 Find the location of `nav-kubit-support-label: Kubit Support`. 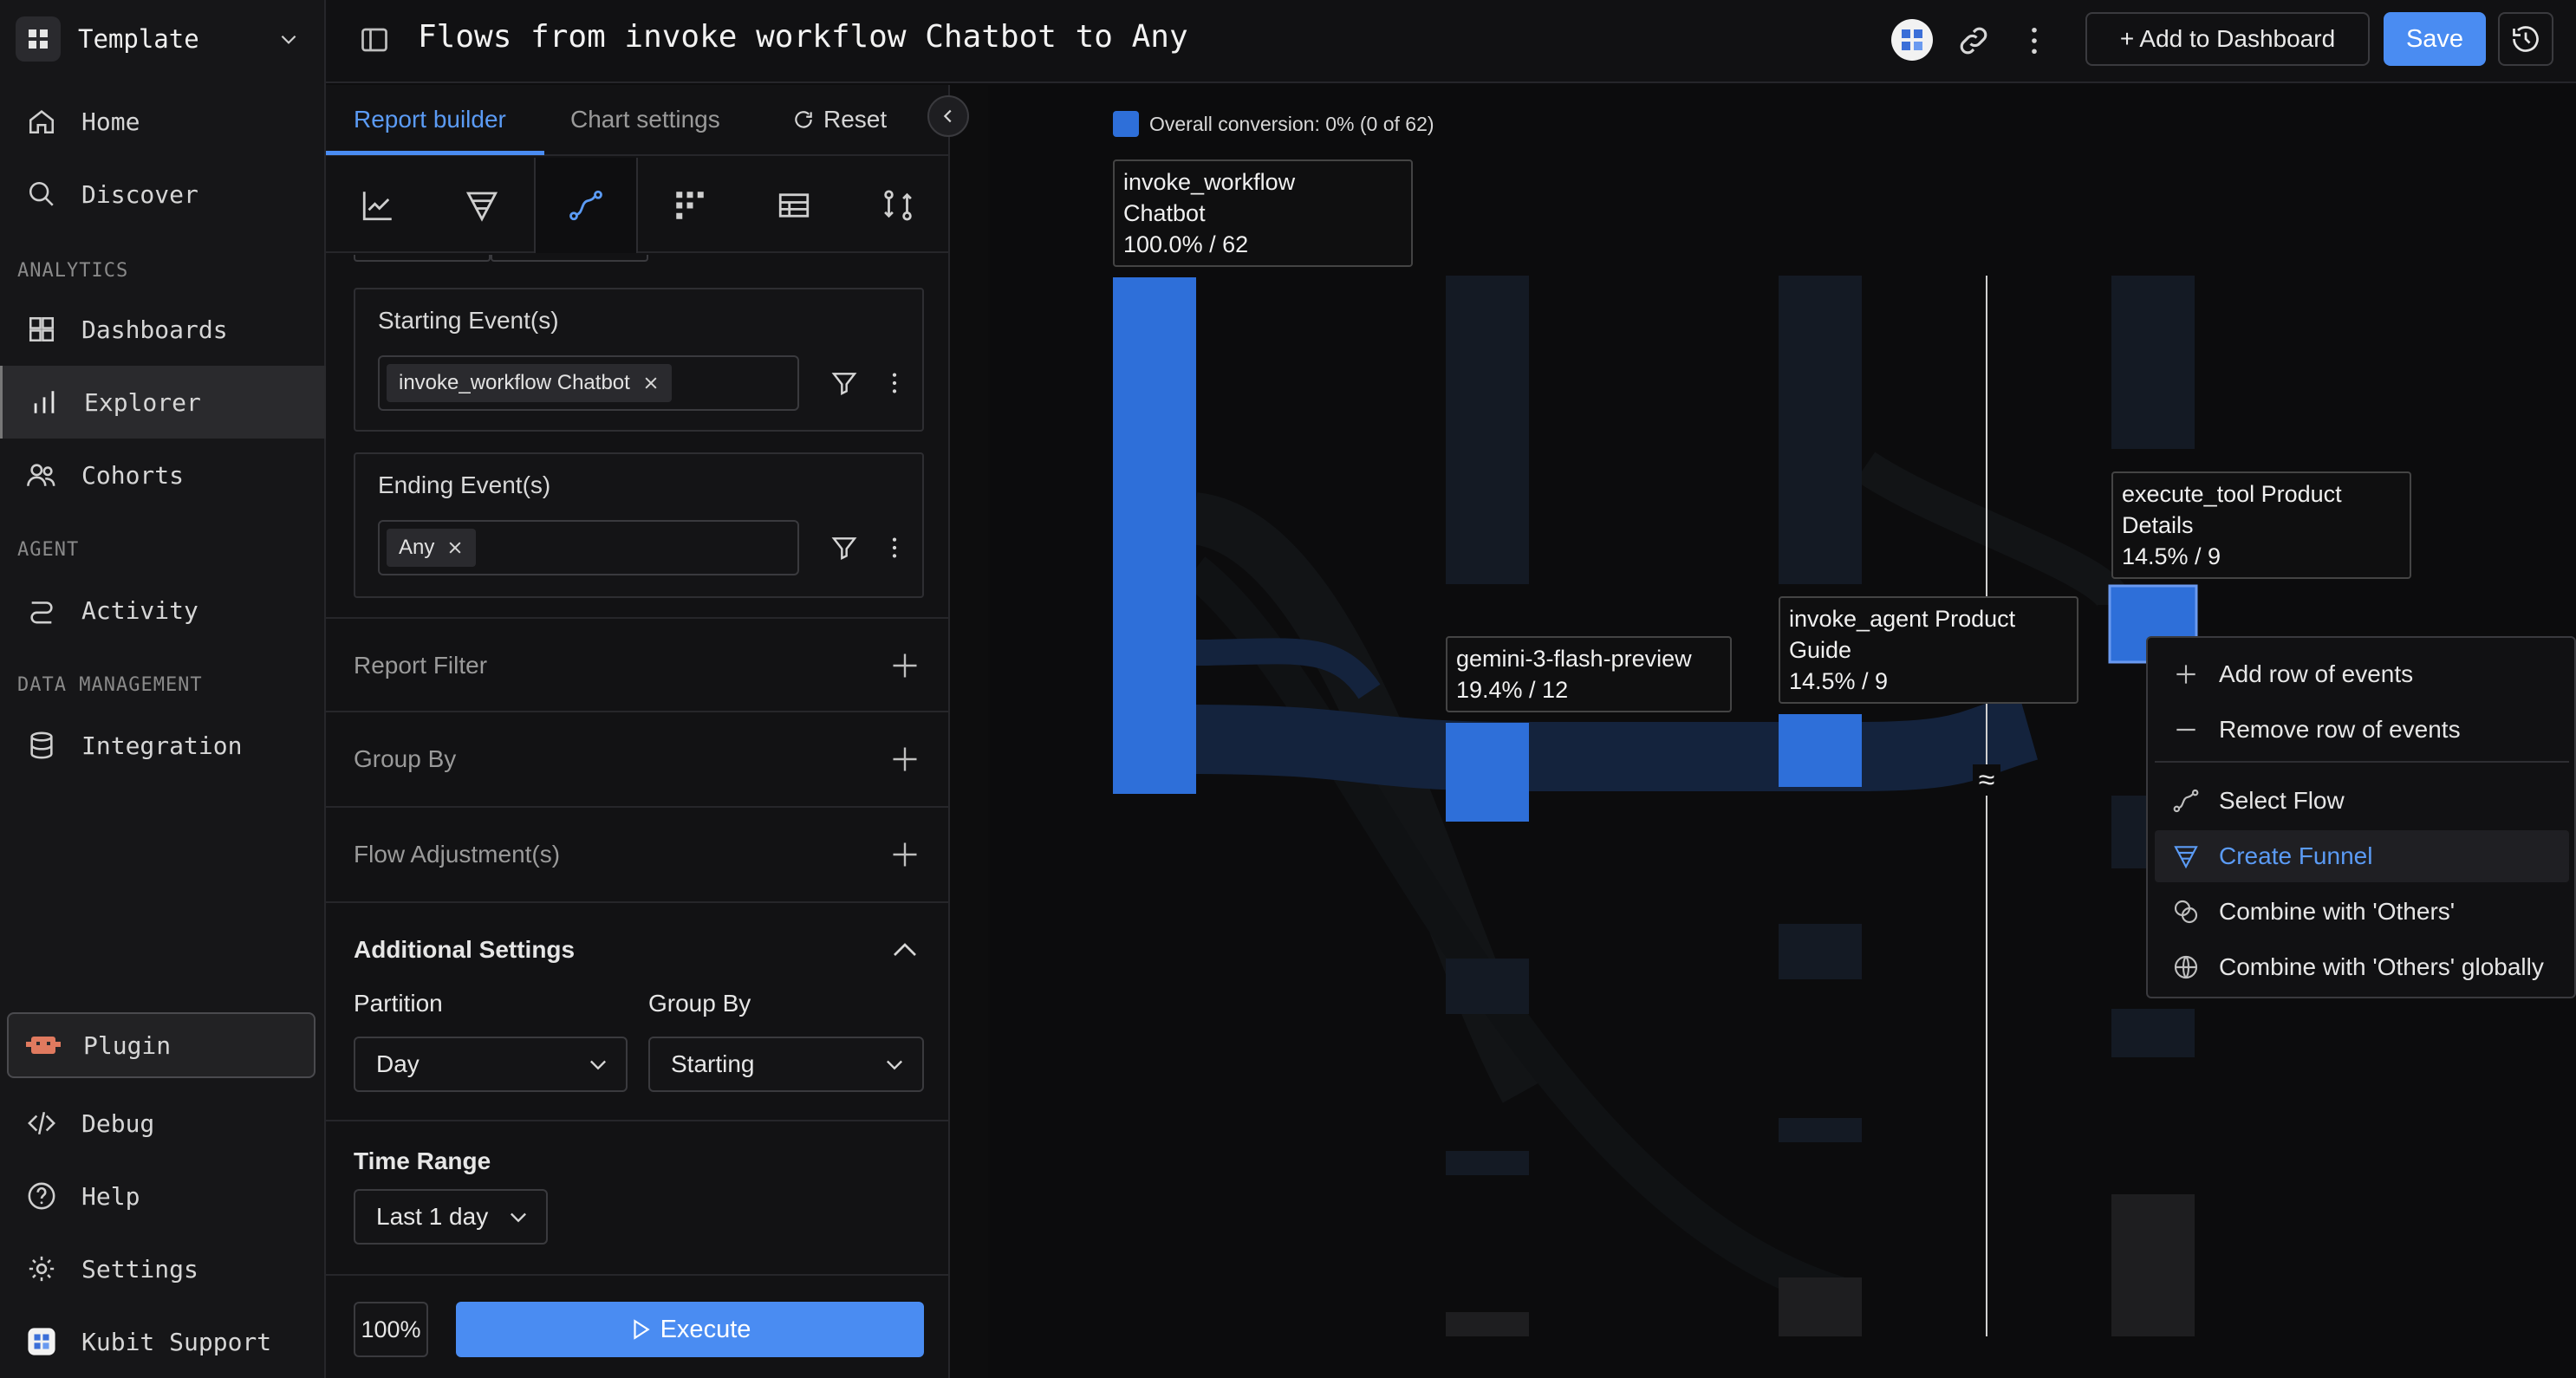

nav-kubit-support-label: Kubit Support is located at coordinates (176, 1341).